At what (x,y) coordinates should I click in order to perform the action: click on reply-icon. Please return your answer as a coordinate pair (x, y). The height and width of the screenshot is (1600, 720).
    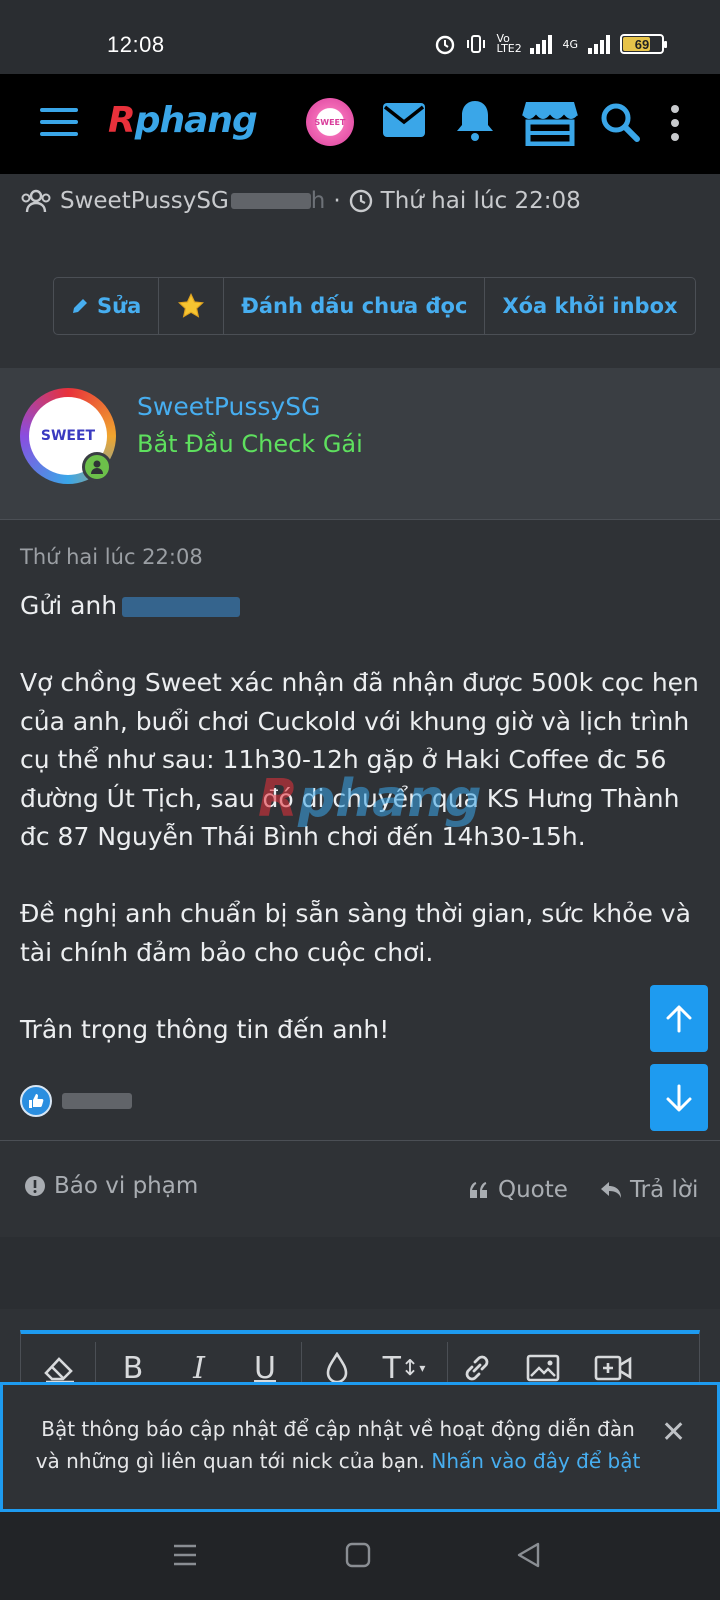
    Looking at the image, I should click on (611, 1190).